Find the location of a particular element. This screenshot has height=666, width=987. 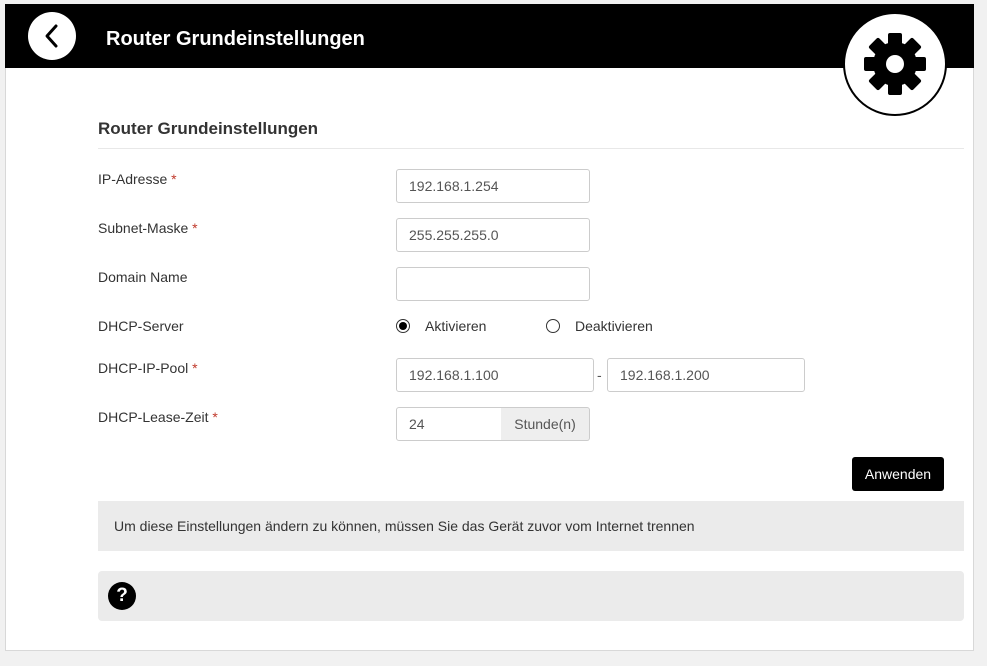

back-button is located at coordinates (52, 36).